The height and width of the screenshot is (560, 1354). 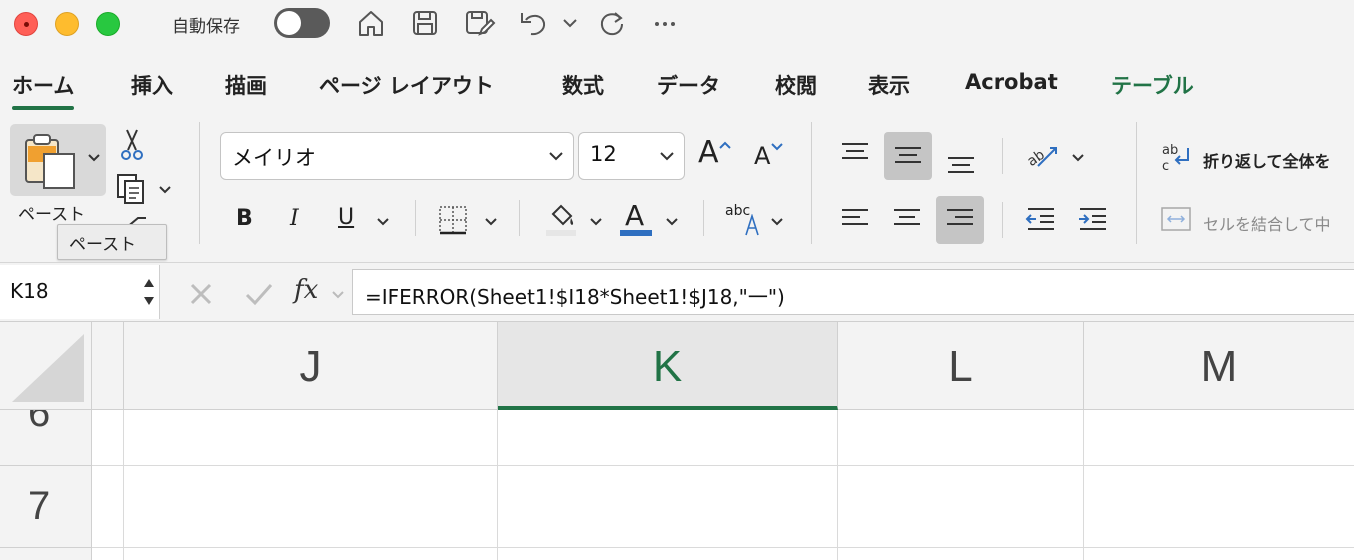 I want to click on tab-data: データ, so click(x=688, y=85).